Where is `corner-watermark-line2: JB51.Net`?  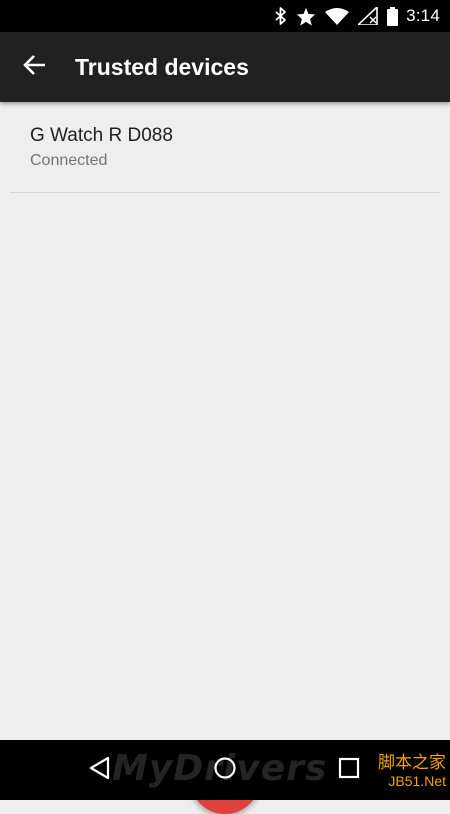 corner-watermark-line2: JB51.Net is located at coordinates (417, 781).